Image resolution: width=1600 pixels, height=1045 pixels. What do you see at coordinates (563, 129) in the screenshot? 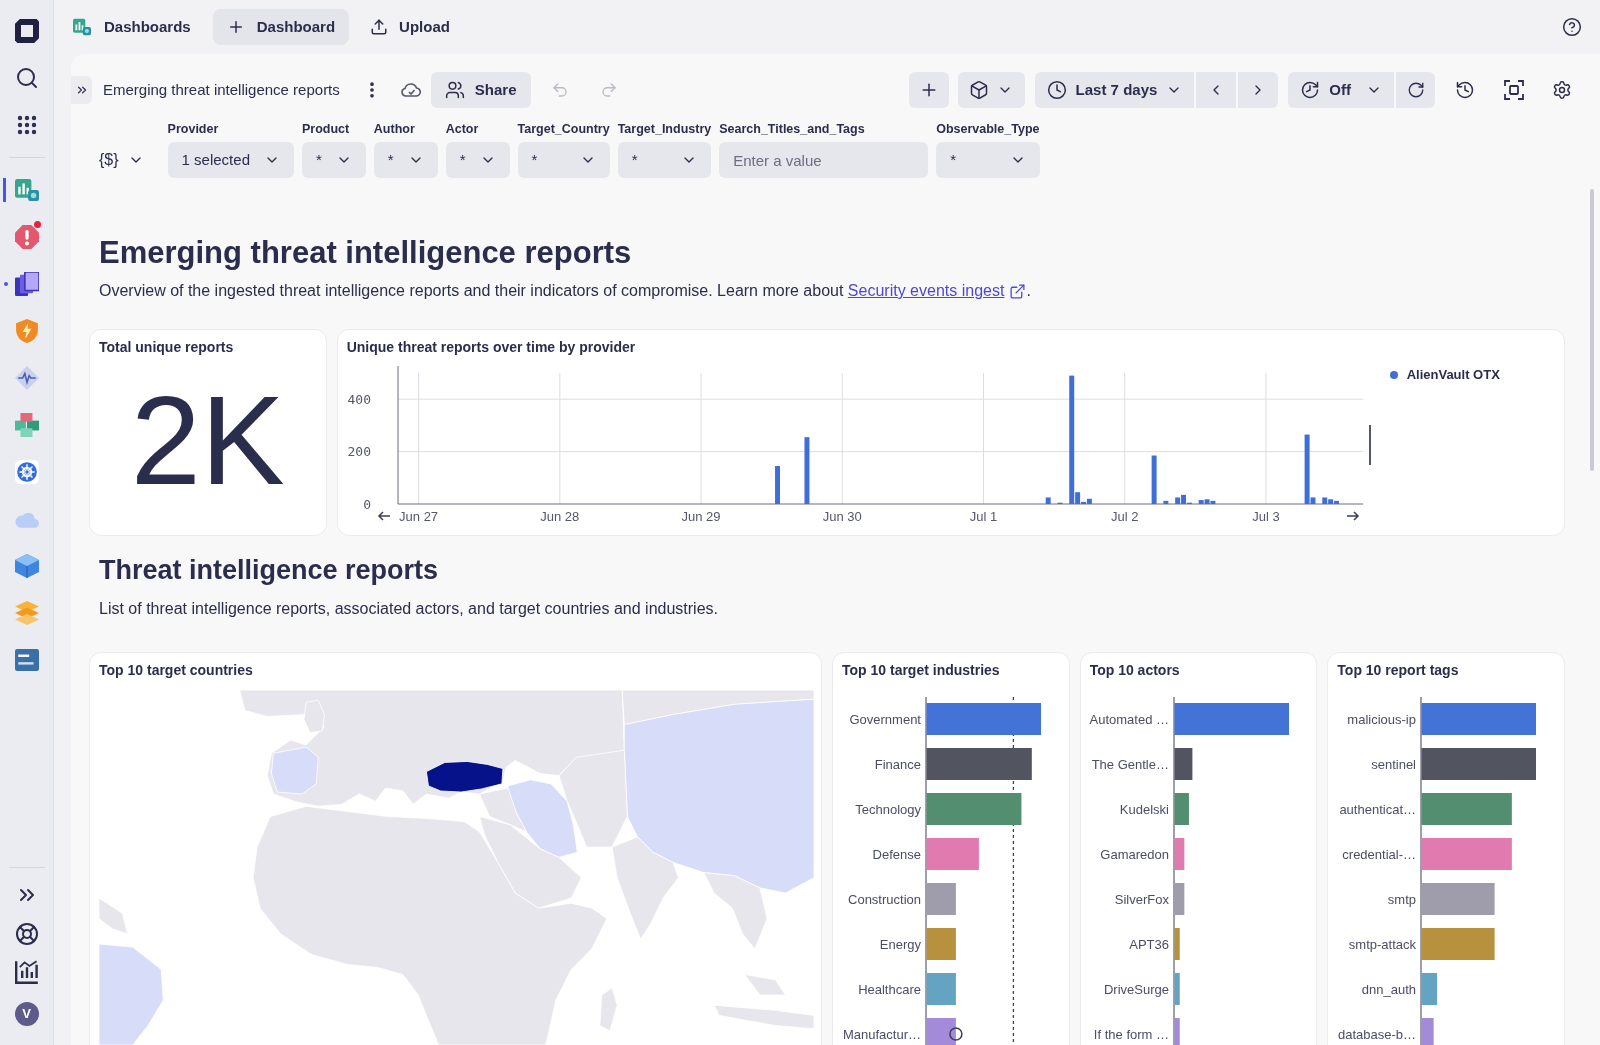
I see `filter-label: Target_Country` at bounding box center [563, 129].